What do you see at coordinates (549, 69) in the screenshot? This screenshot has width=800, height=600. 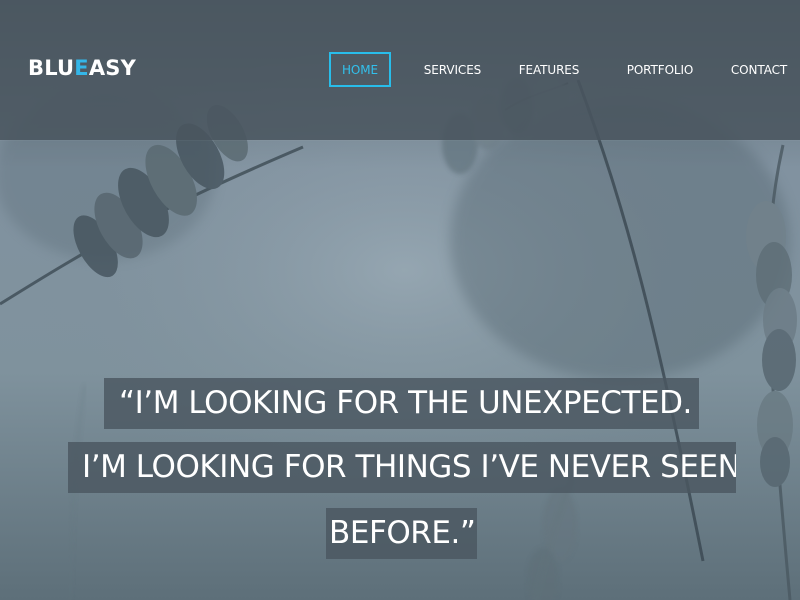 I see `nav-features-link: FEATURES` at bounding box center [549, 69].